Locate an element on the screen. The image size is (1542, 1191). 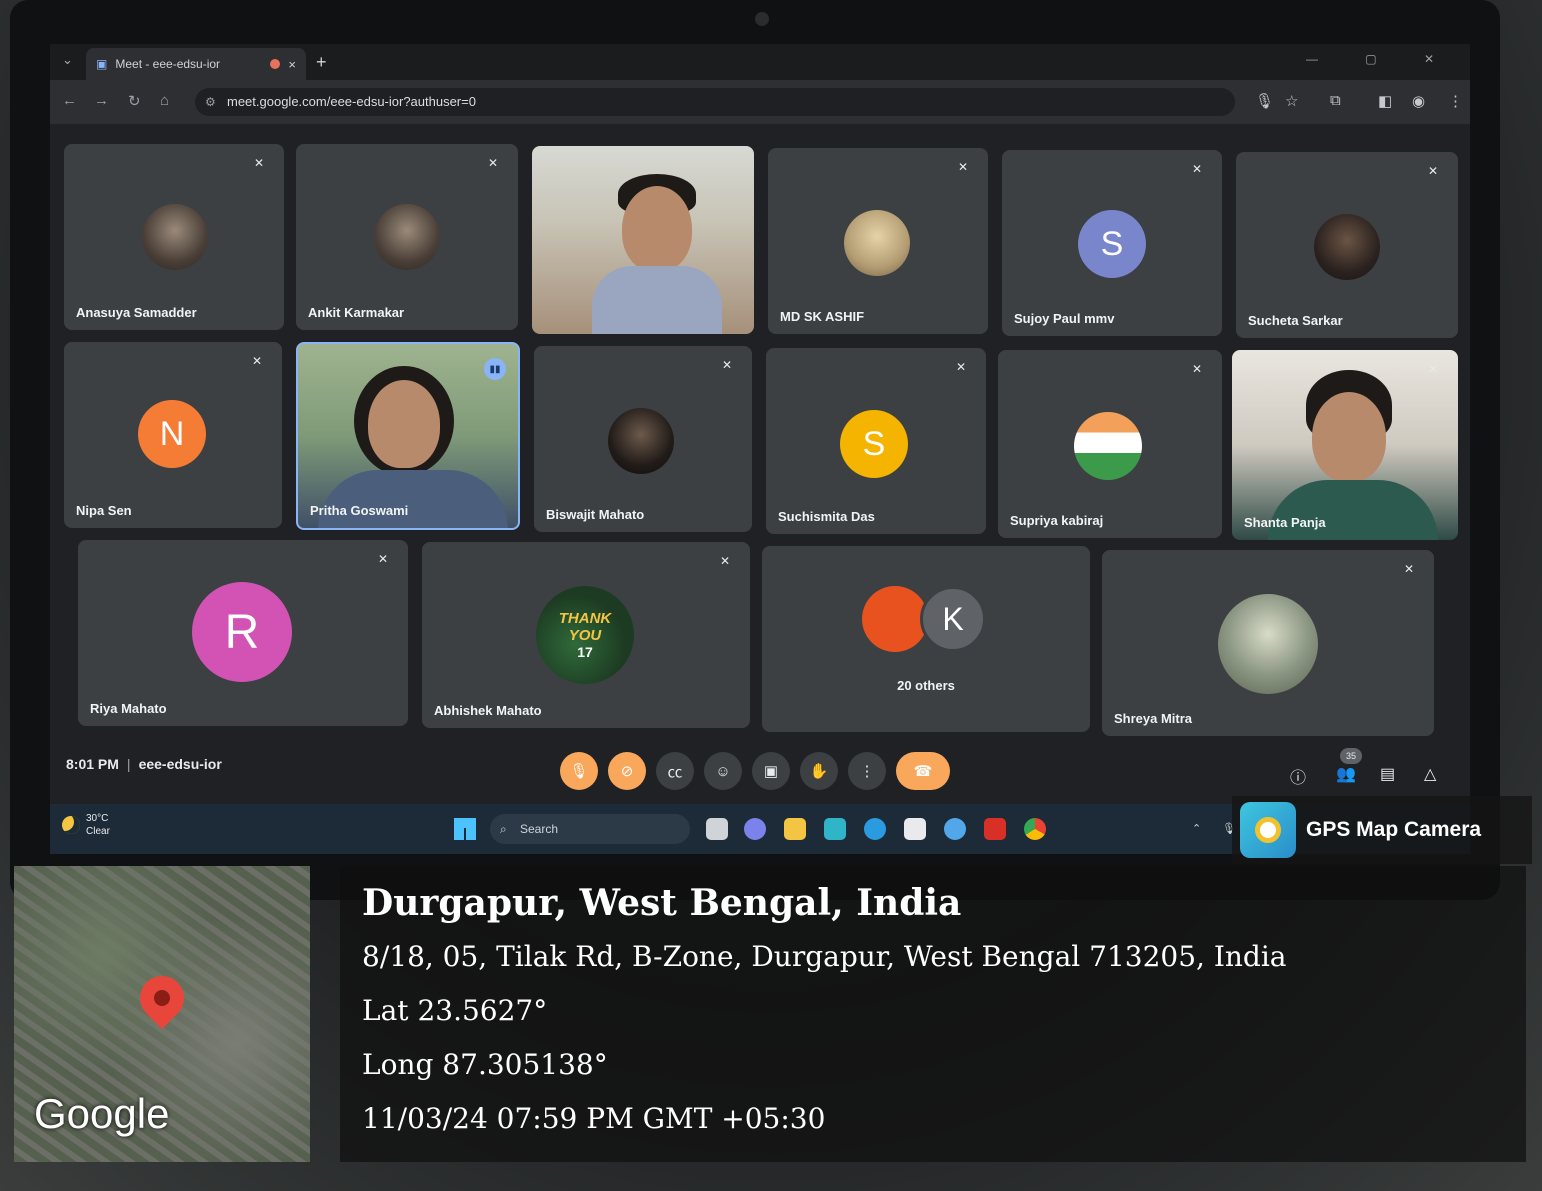
tab-title: Meet - eee-edsu-ior is located at coordinates (168, 64).